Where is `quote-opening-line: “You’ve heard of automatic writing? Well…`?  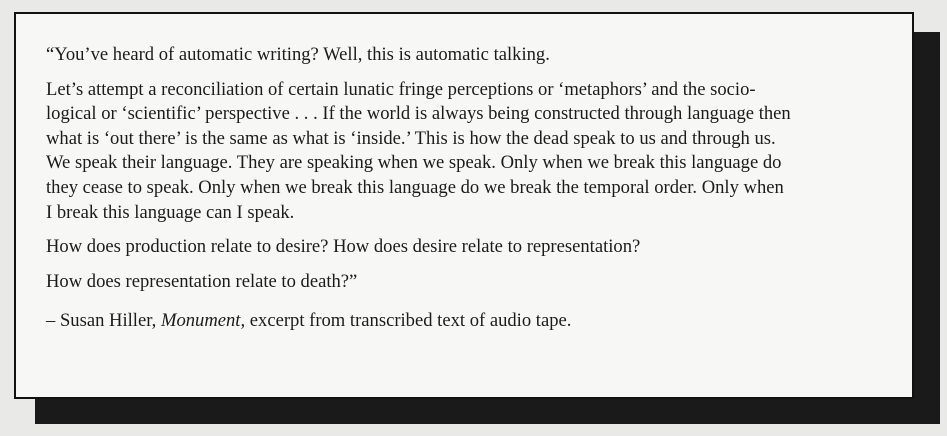 quote-opening-line: “You’ve heard of automatic writing? Well… is located at coordinates (298, 54).